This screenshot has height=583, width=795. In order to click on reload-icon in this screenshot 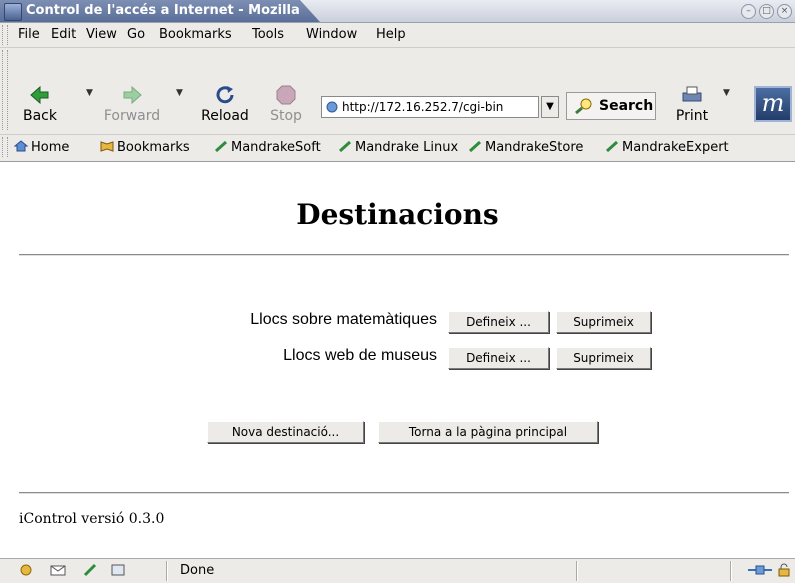, I will do `click(225, 95)`.